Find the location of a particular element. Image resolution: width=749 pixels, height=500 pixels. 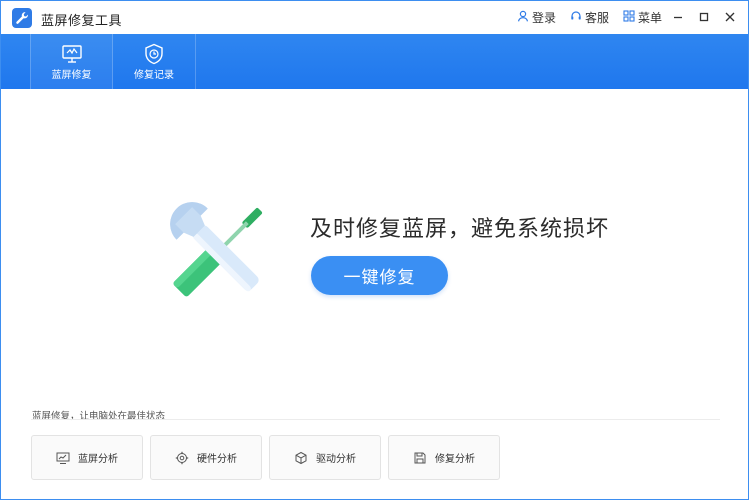

chart-monitor-icon is located at coordinates (63, 458).